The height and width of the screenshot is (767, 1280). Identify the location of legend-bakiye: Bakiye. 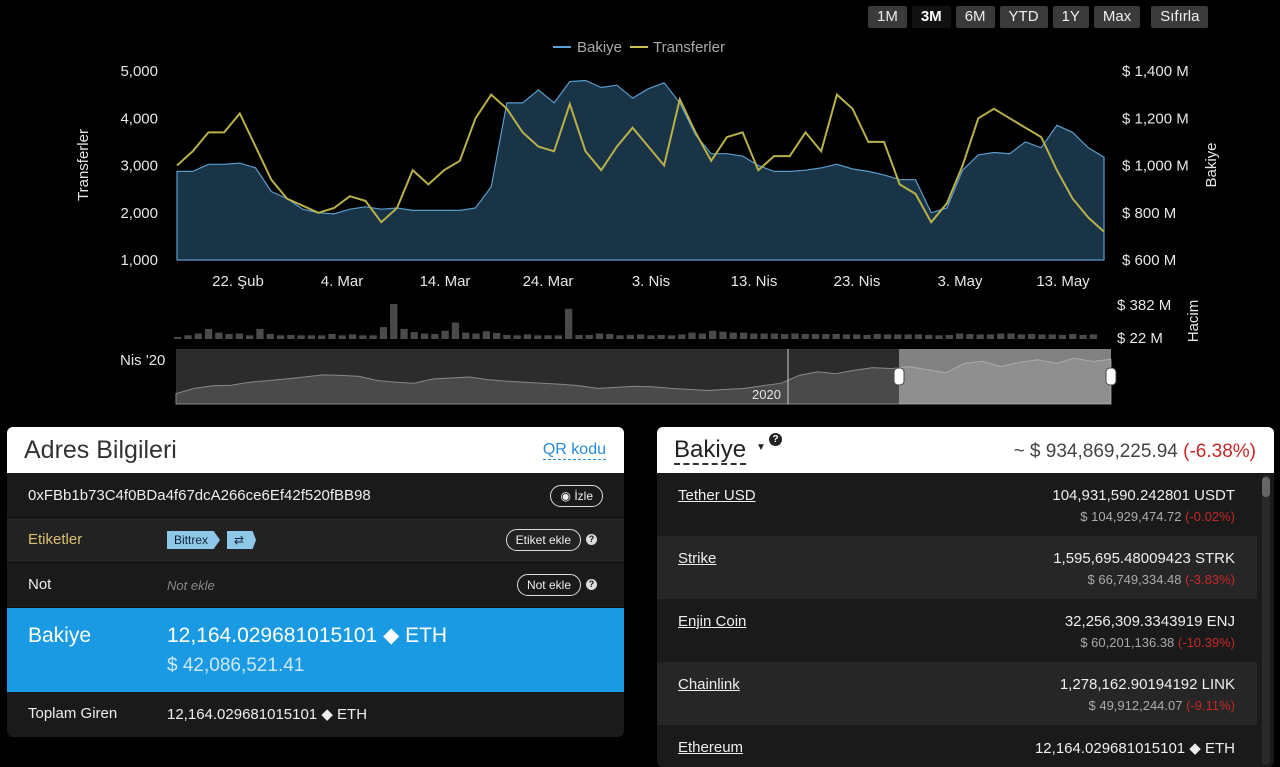
(599, 47).